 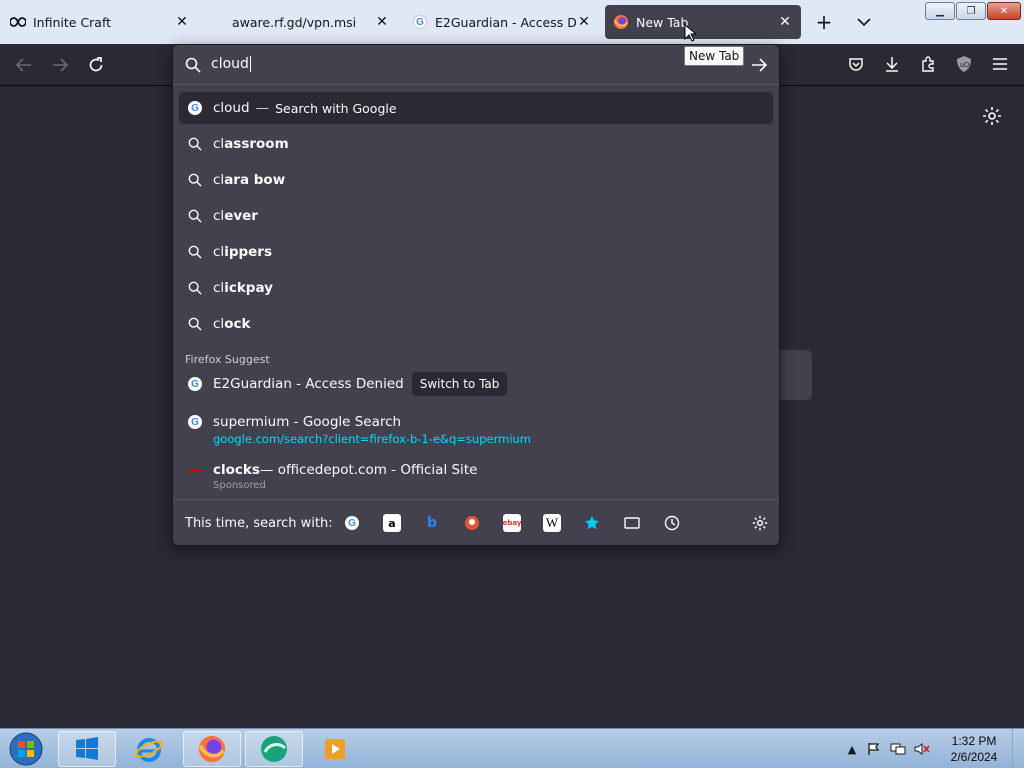 I want to click on mouse-cursor-icon, so click(x=690, y=33).